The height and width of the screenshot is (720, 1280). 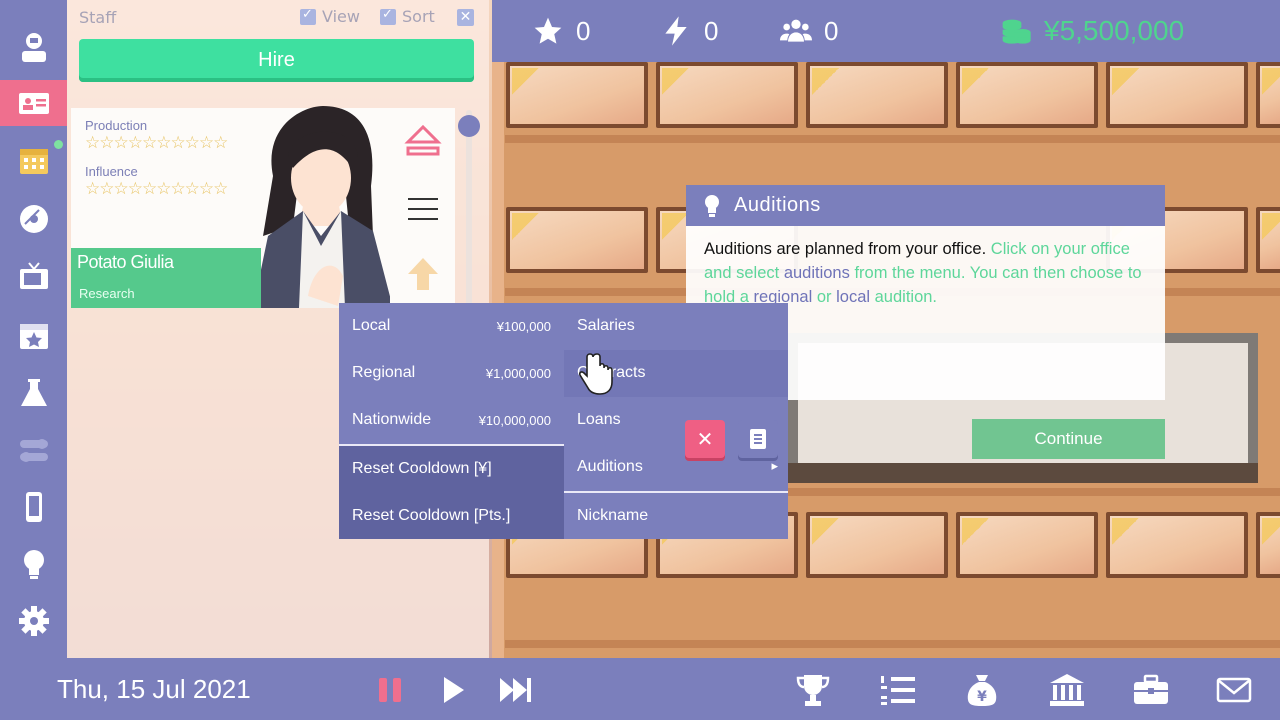 What do you see at coordinates (58, 144) in the screenshot?
I see `notification-dot` at bounding box center [58, 144].